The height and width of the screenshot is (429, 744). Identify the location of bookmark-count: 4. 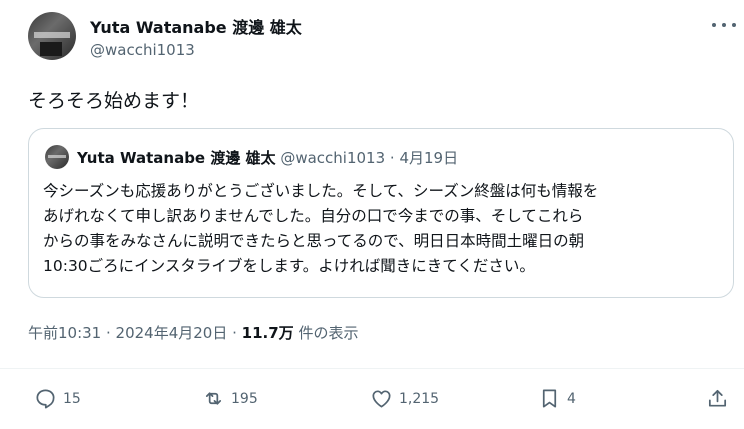
(571, 398).